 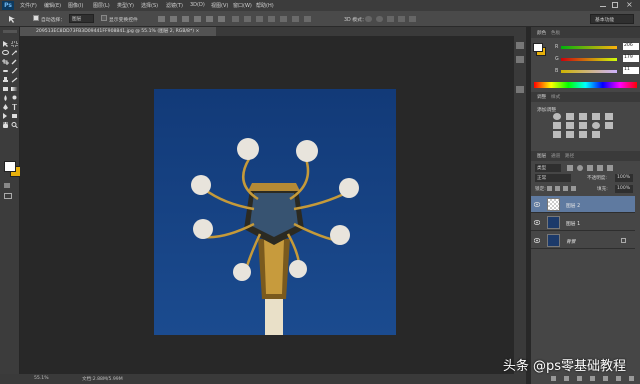 I want to click on pen-tool-icon, so click(x=5, y=107).